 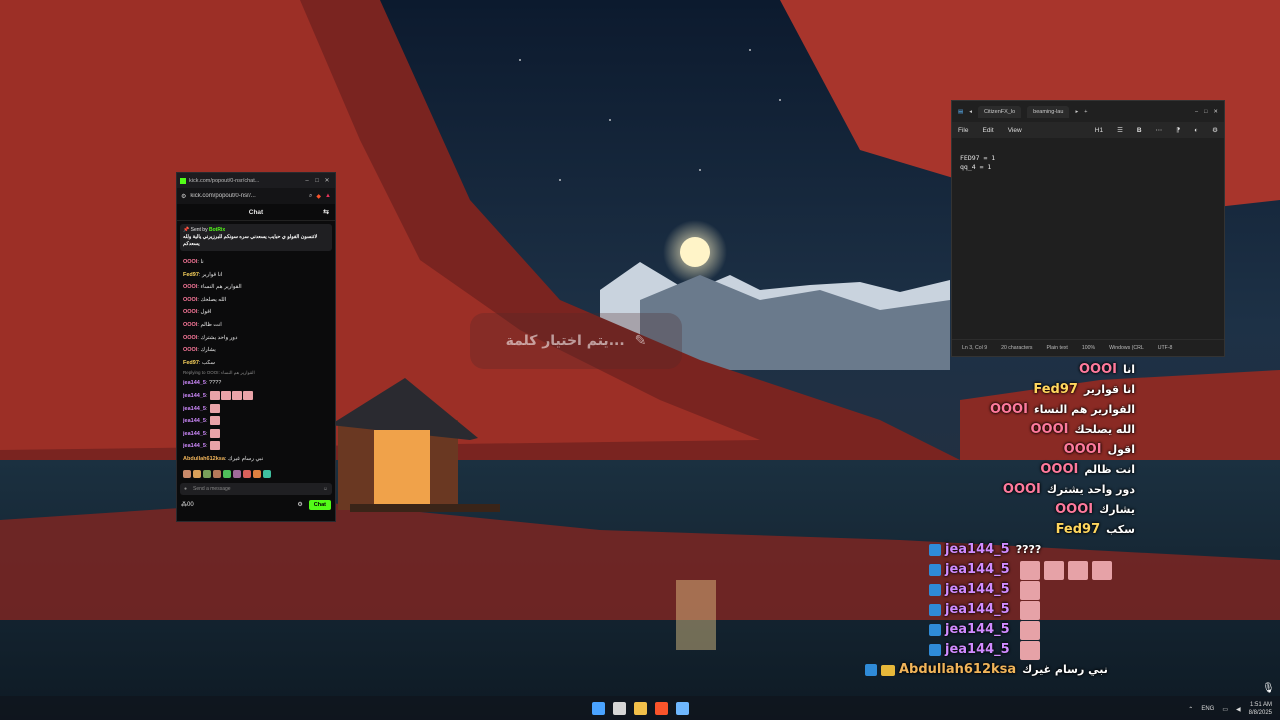 I want to click on notepad-tab-2: beaming-lau, so click(x=1048, y=111).